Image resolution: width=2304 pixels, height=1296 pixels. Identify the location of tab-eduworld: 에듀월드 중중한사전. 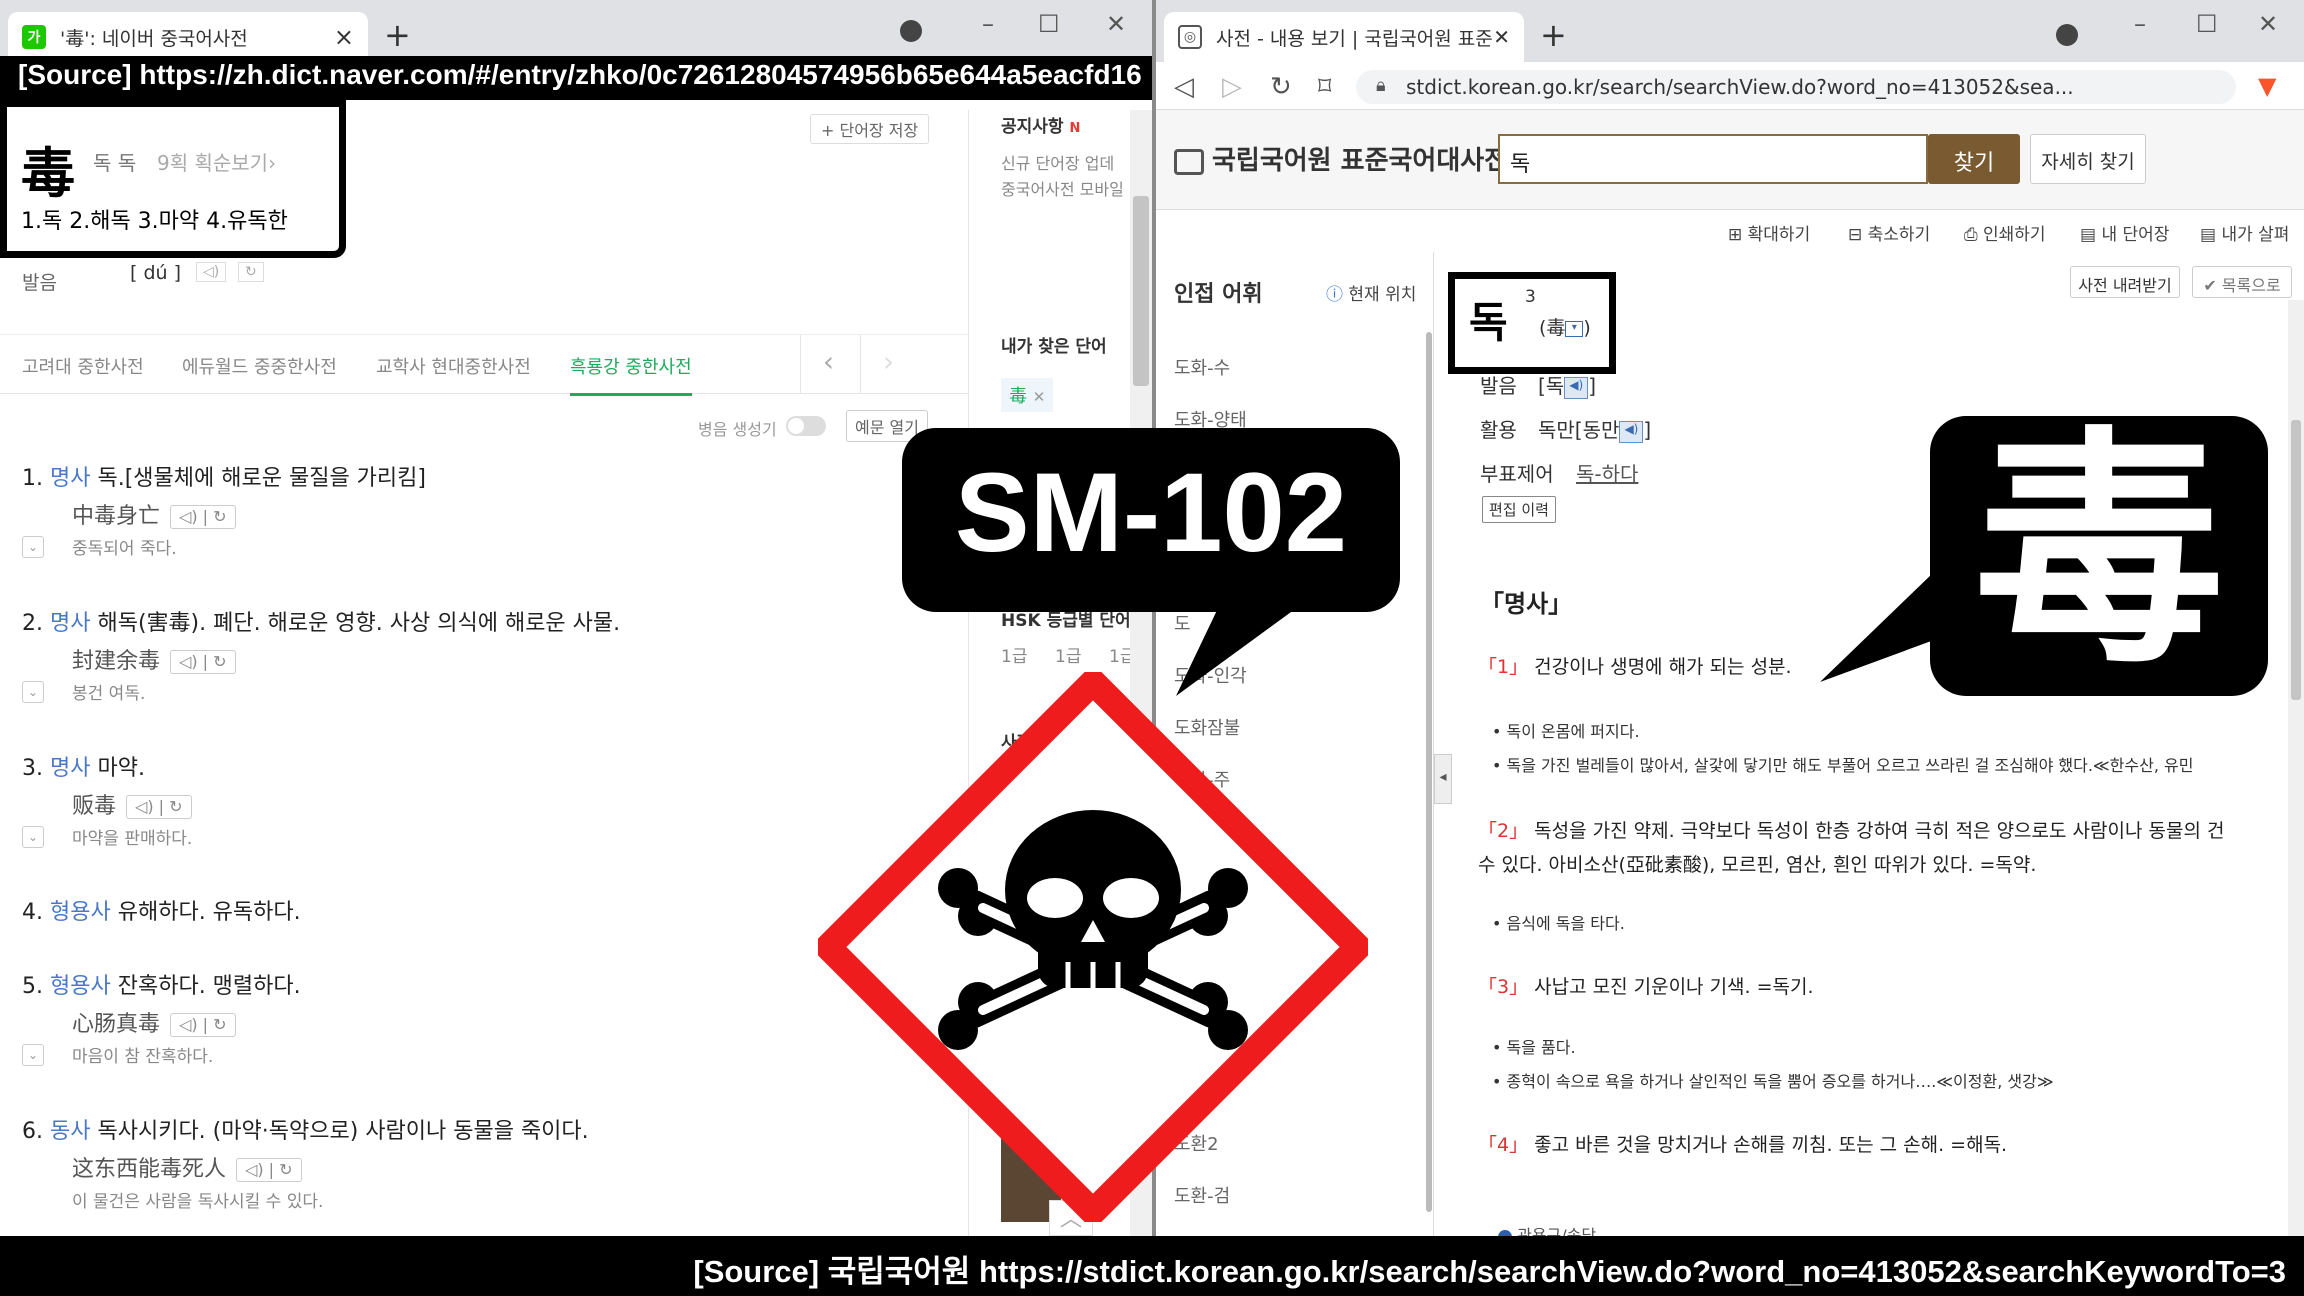
(259, 366).